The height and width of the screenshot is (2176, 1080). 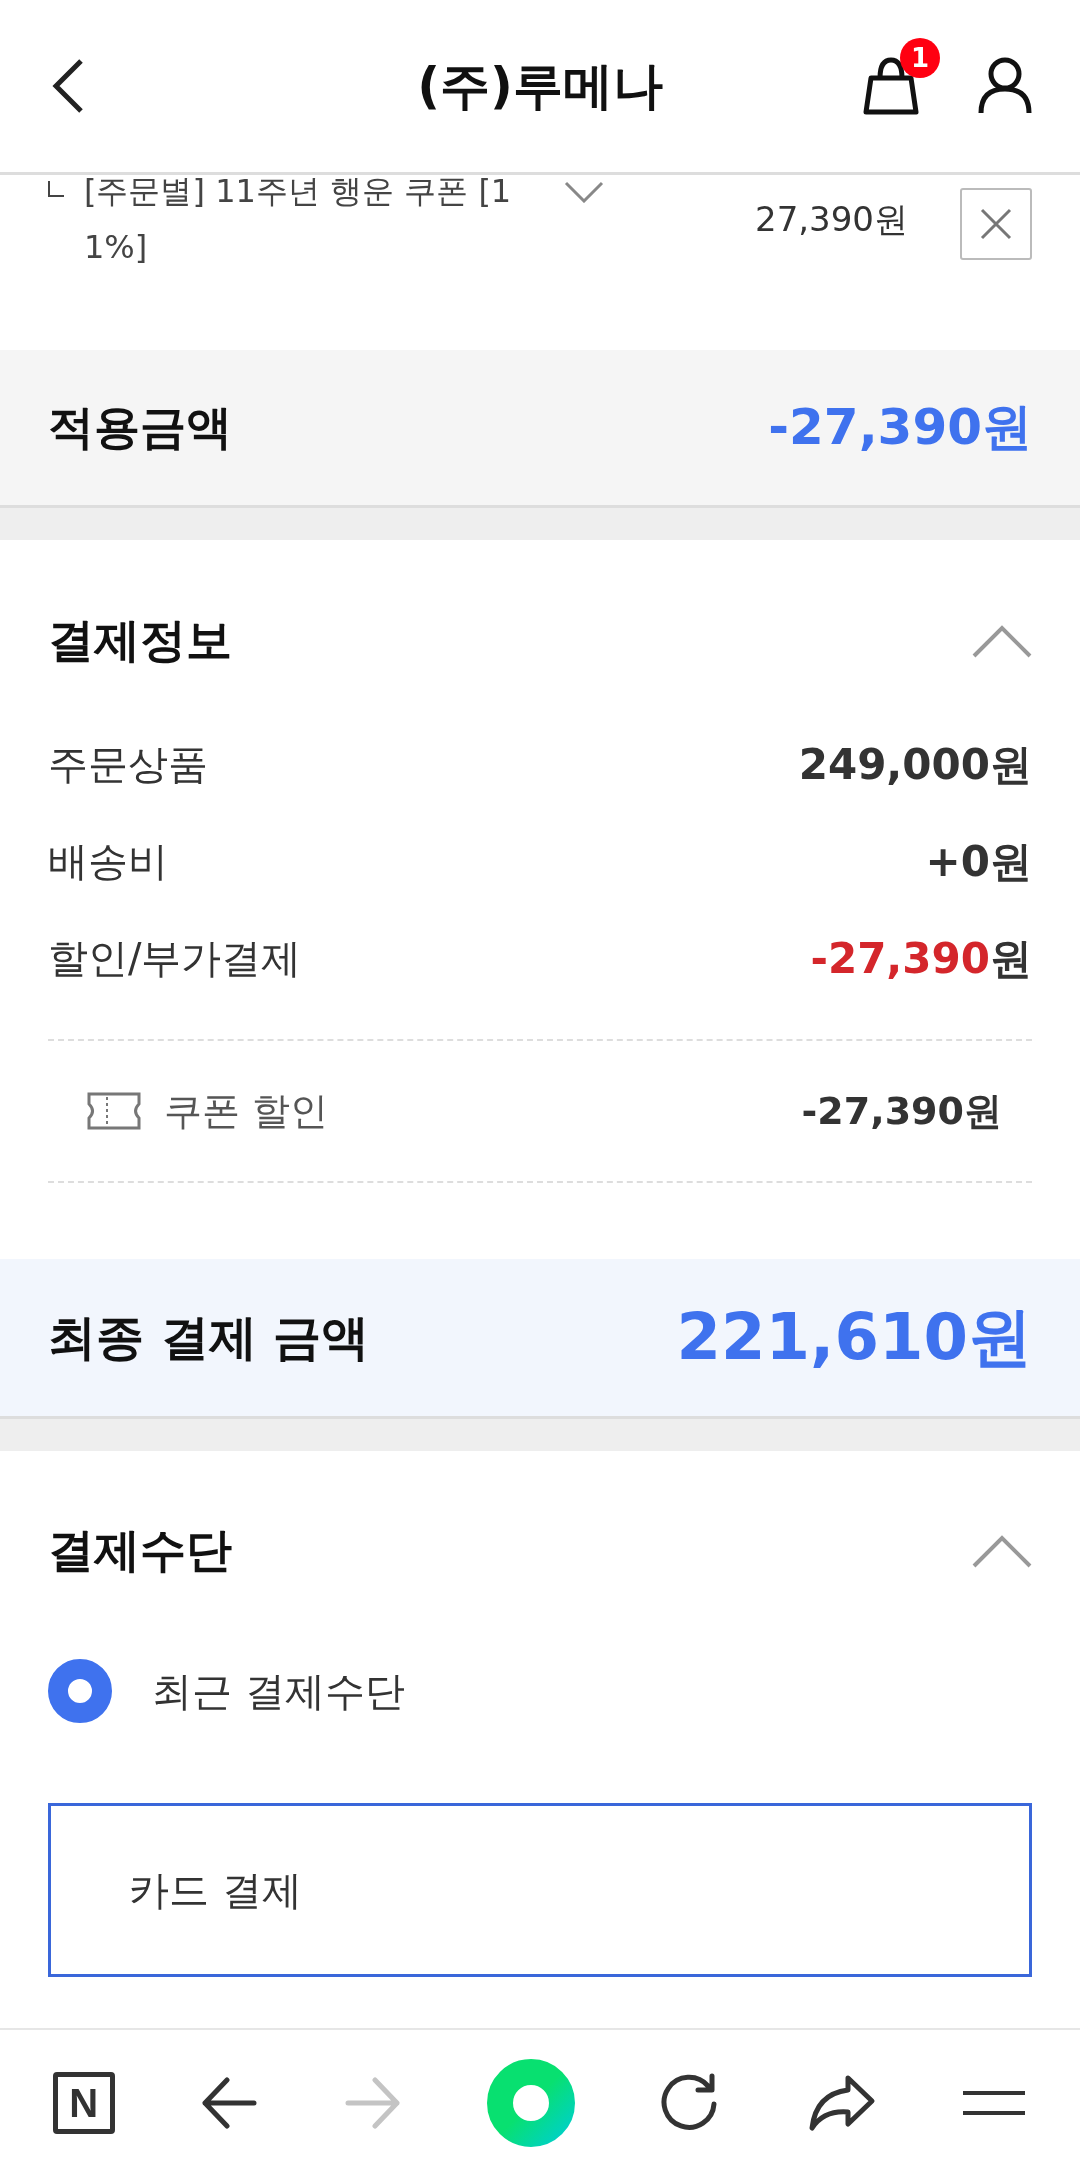 What do you see at coordinates (108, 861) in the screenshot?
I see `summary-label: 배송비` at bounding box center [108, 861].